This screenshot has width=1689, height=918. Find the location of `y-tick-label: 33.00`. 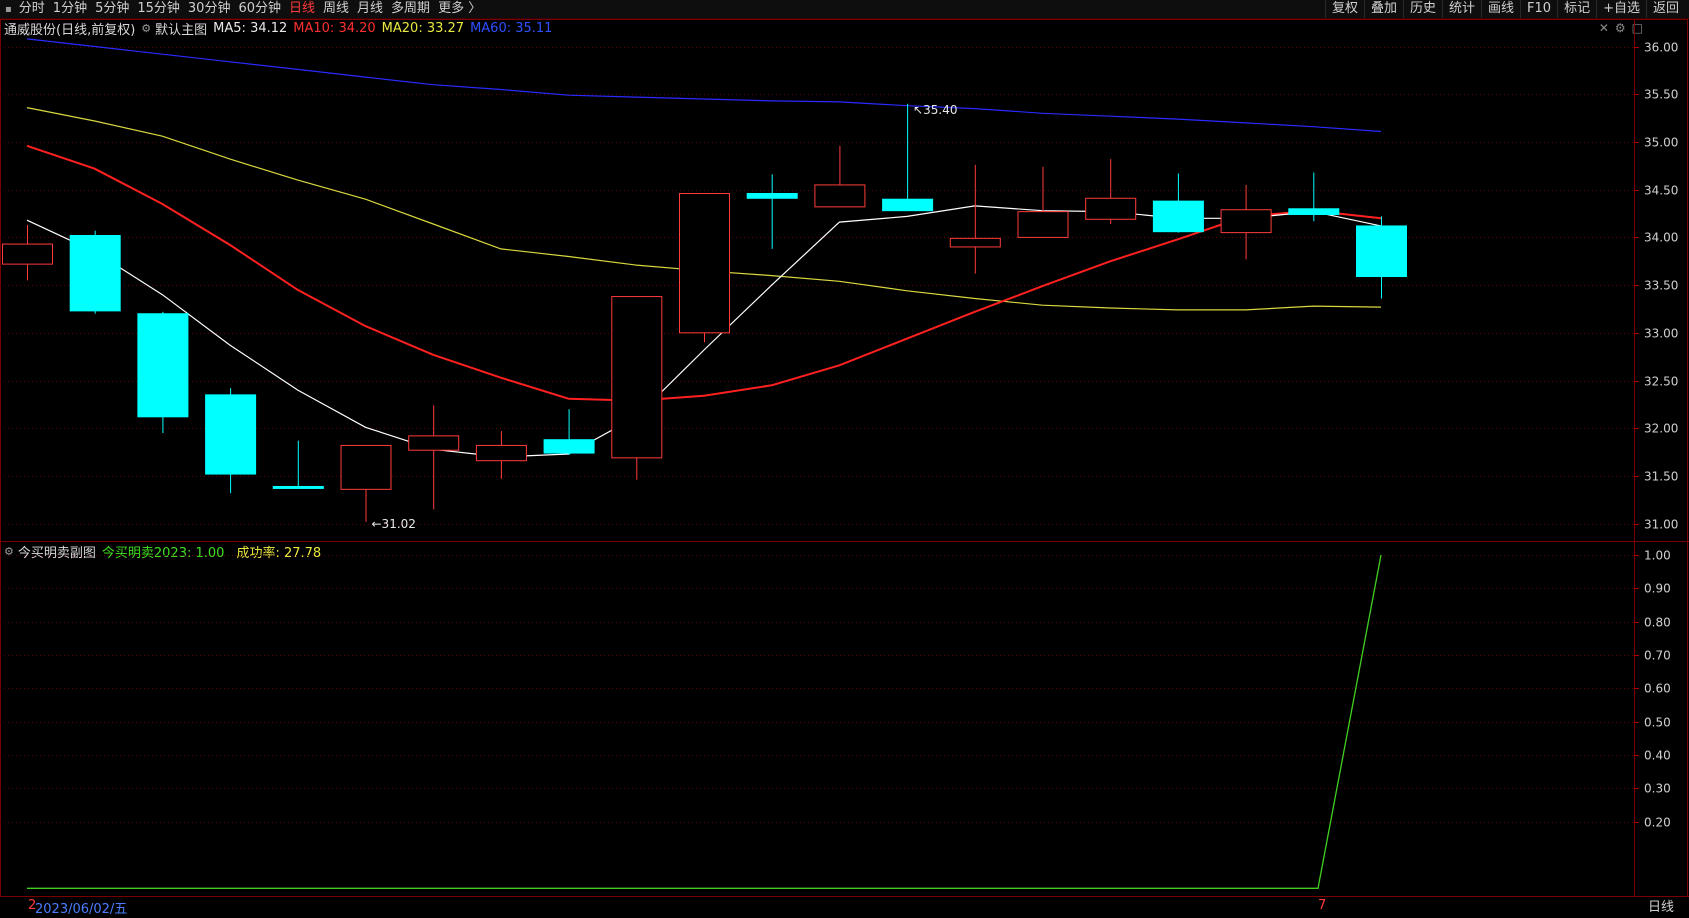

y-tick-label: 33.00 is located at coordinates (1661, 334).